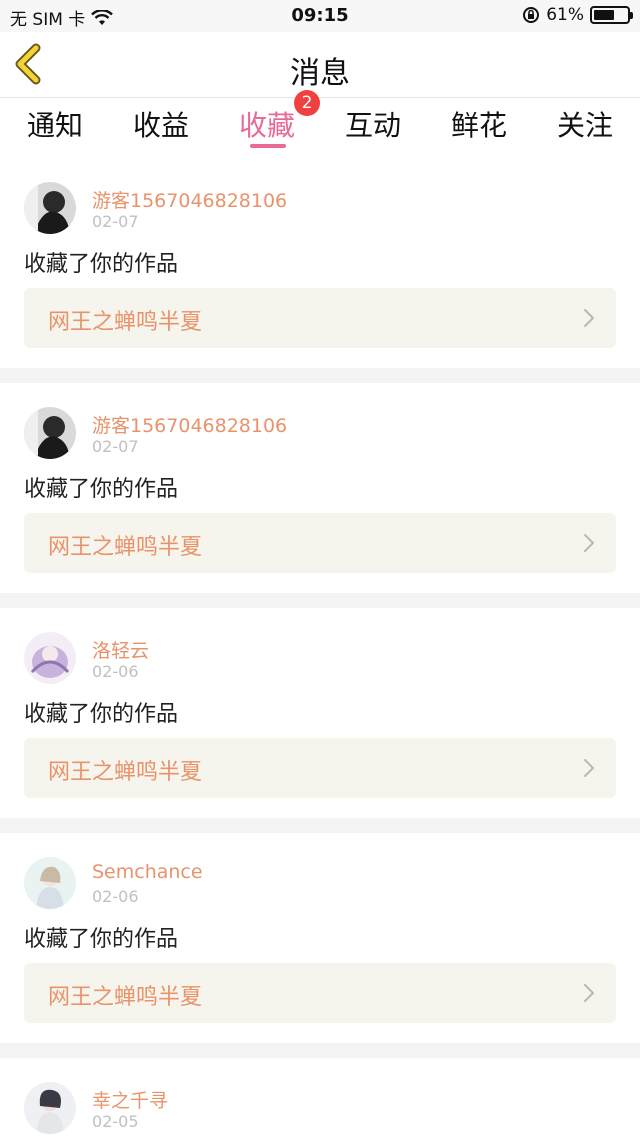 This screenshot has height=1138, width=640. Describe the element at coordinates (604, 15) in the screenshot. I see `battery-level` at that location.